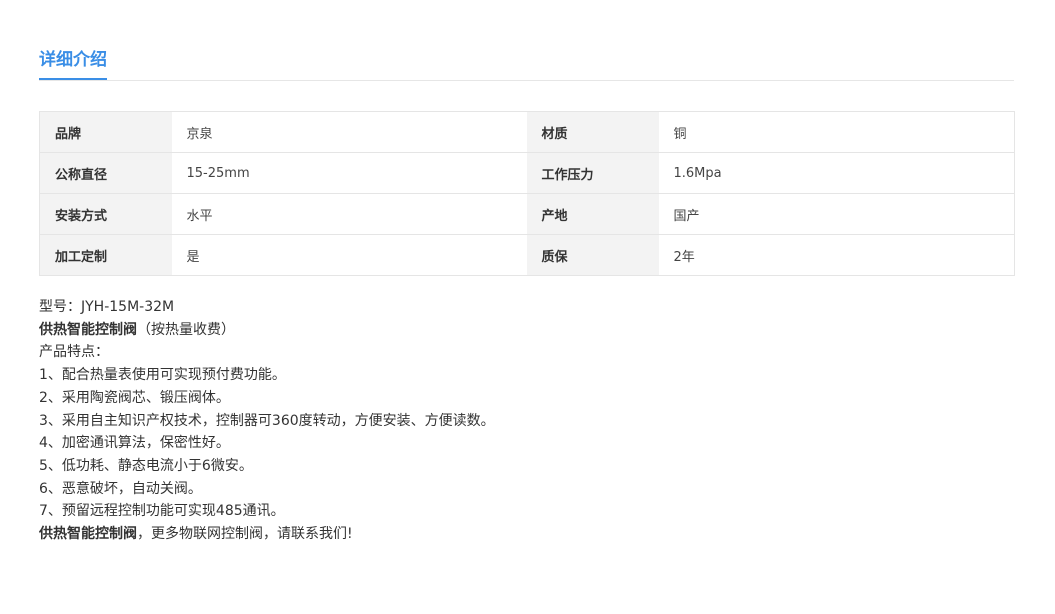 The height and width of the screenshot is (614, 1055). Describe the element at coordinates (186, 329) in the screenshot. I see `product-name-suffix: （按热量收费）` at that location.